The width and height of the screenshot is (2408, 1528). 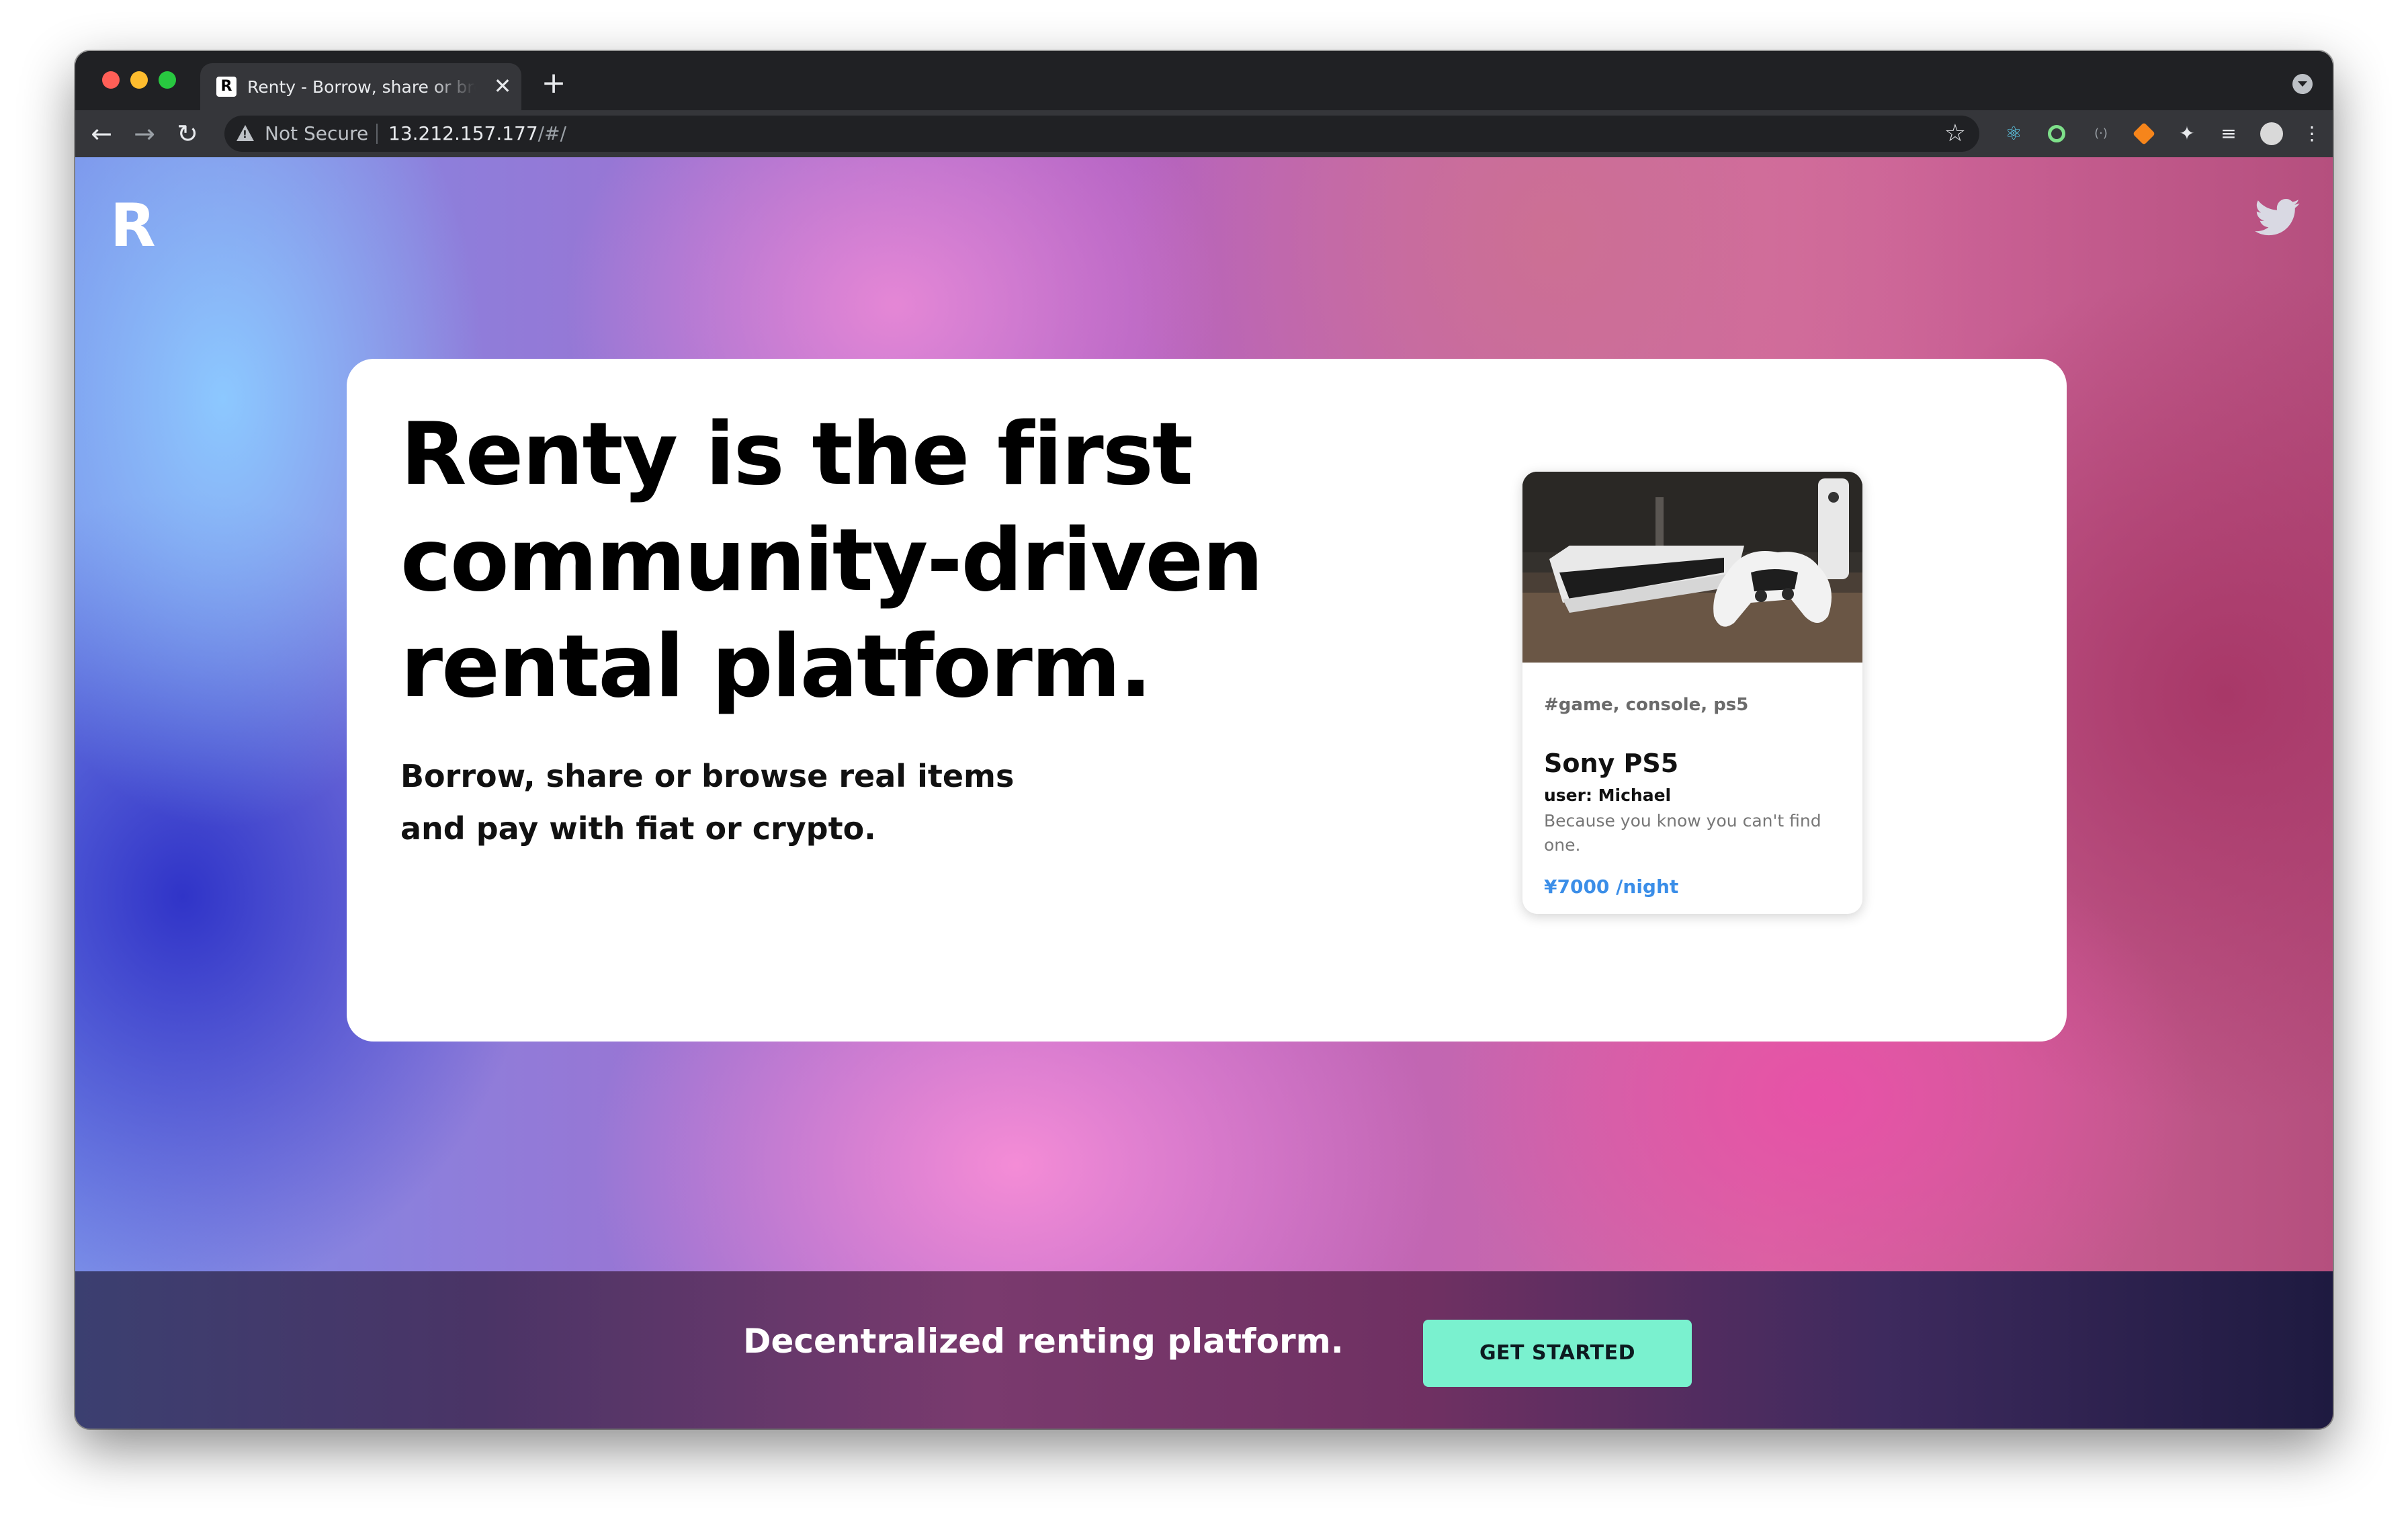 I want to click on address-bar: Not Secure 13.212.157.177/#/ ☆, so click(x=1101, y=134).